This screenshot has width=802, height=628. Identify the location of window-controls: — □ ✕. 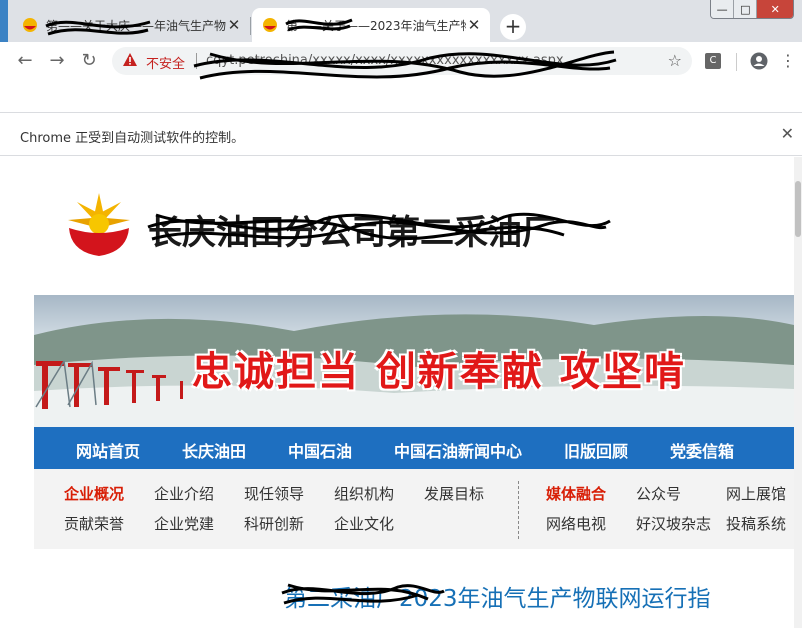
(752, 9).